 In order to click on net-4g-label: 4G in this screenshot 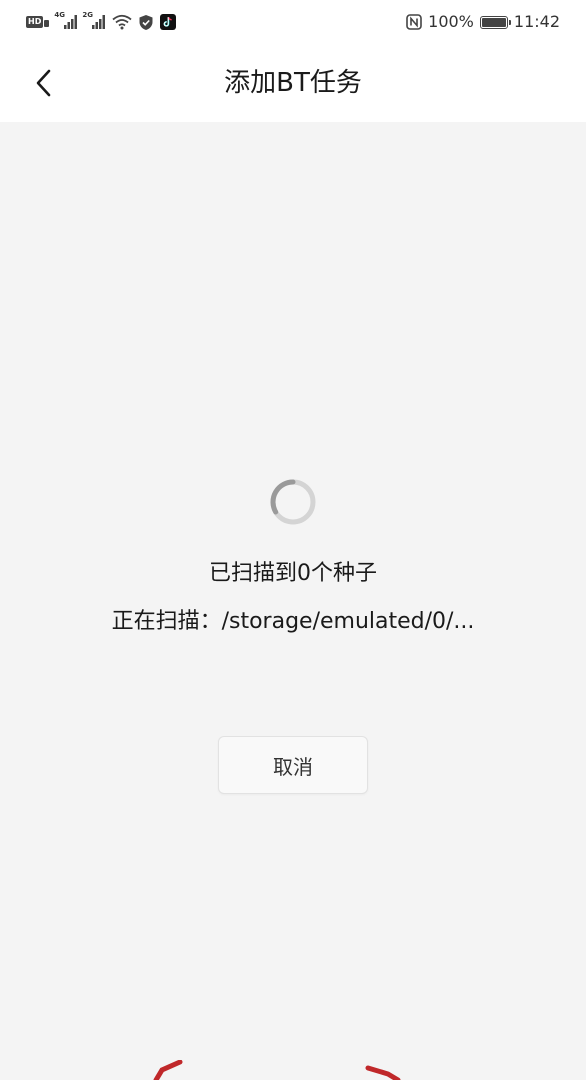, I will do `click(59, 15)`.